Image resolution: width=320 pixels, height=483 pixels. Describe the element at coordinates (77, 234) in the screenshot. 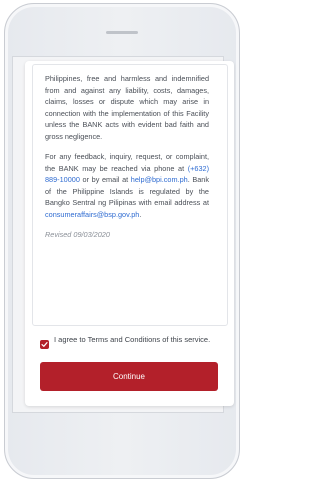

I see `revised-date: Revised 09/03/2020` at that location.